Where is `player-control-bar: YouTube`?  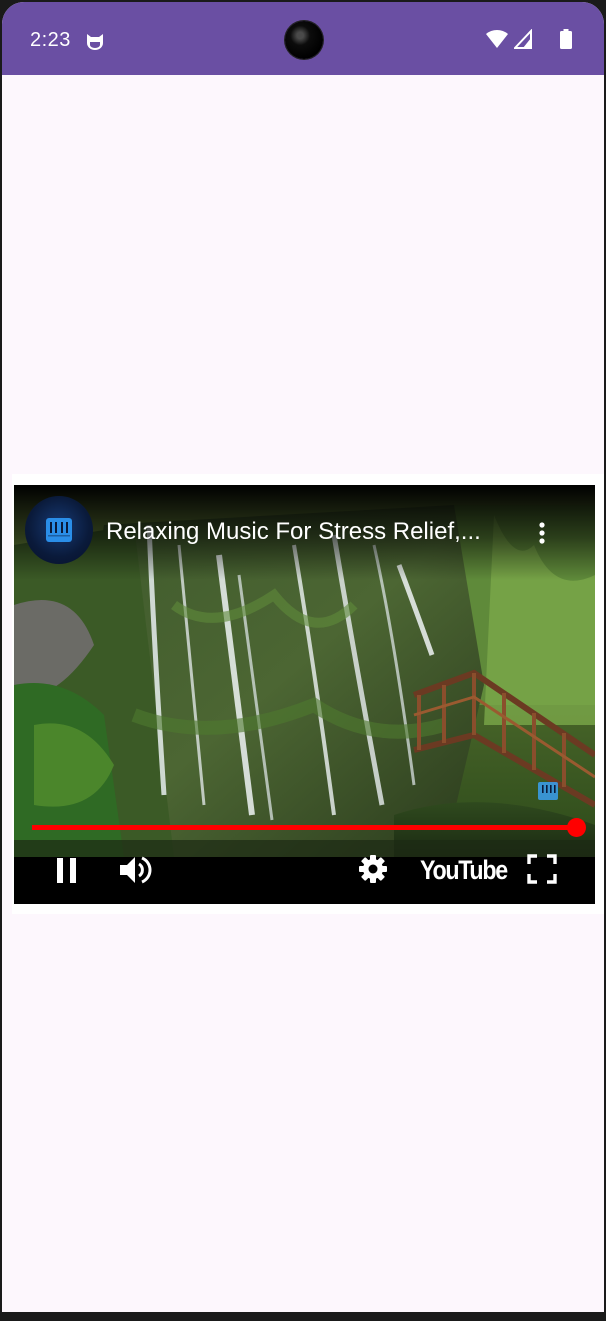
player-control-bar: YouTube is located at coordinates (304, 879).